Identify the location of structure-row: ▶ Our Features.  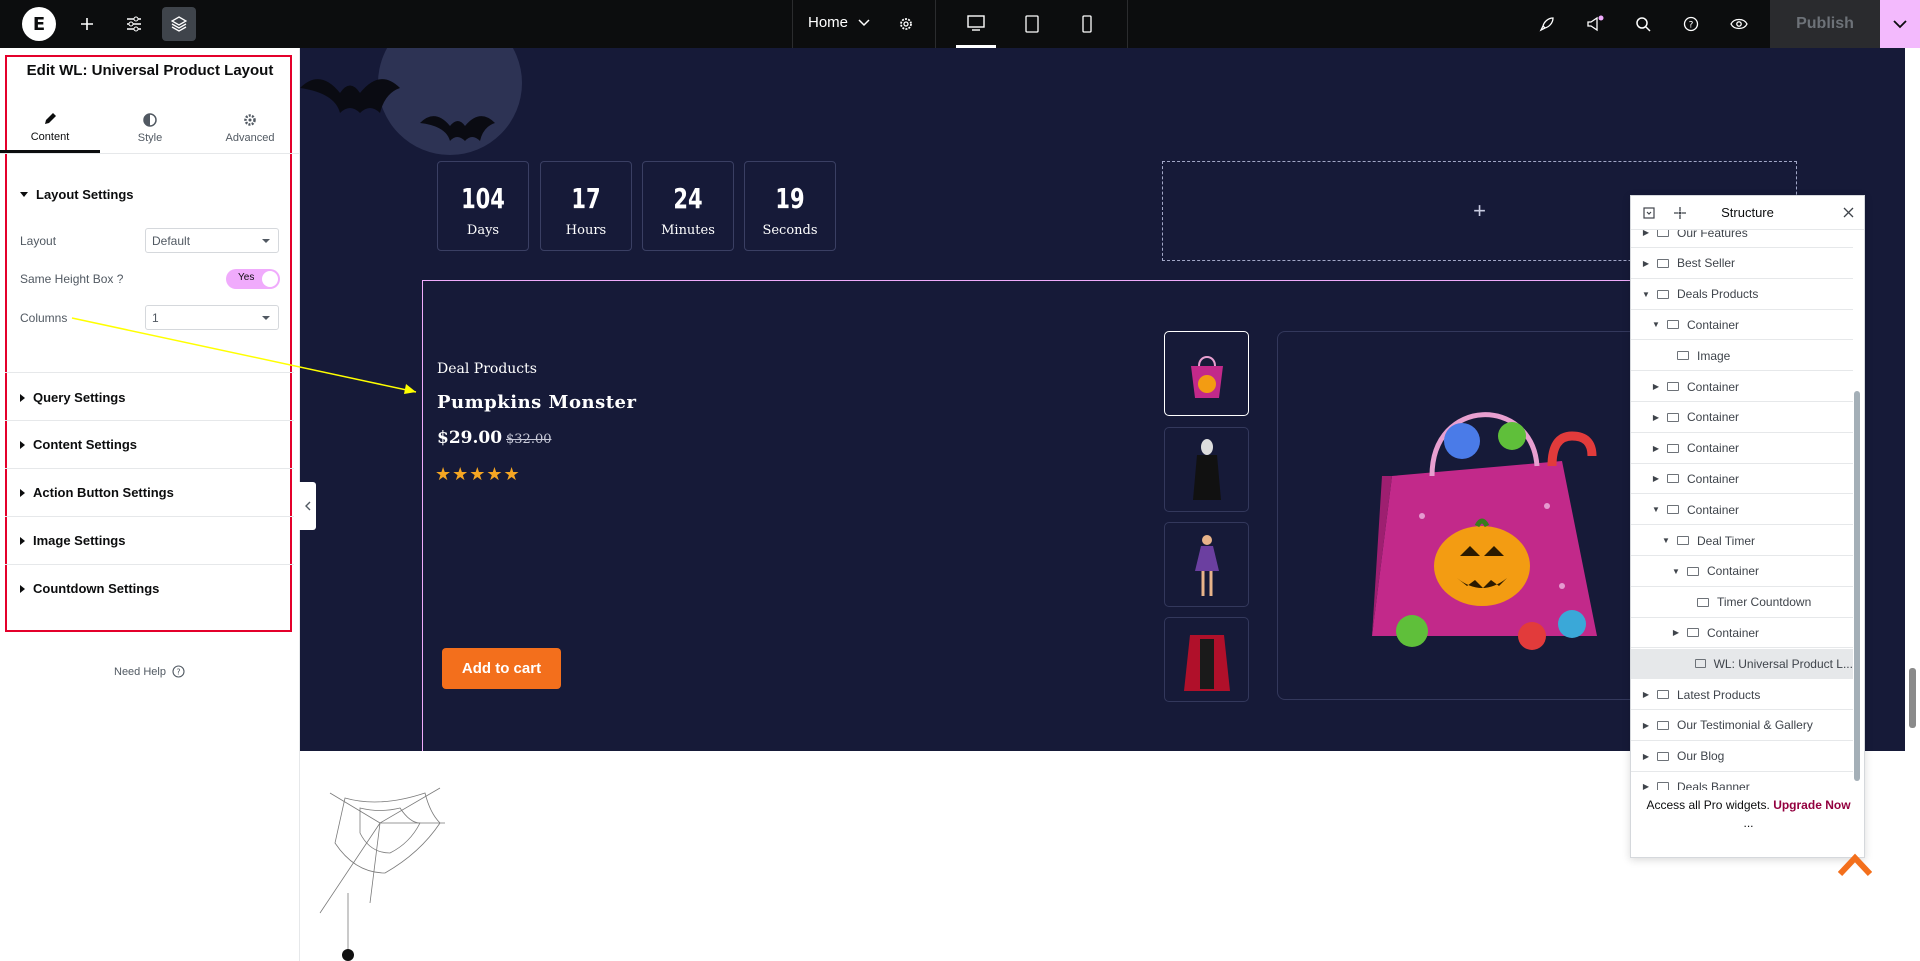
(1742, 239).